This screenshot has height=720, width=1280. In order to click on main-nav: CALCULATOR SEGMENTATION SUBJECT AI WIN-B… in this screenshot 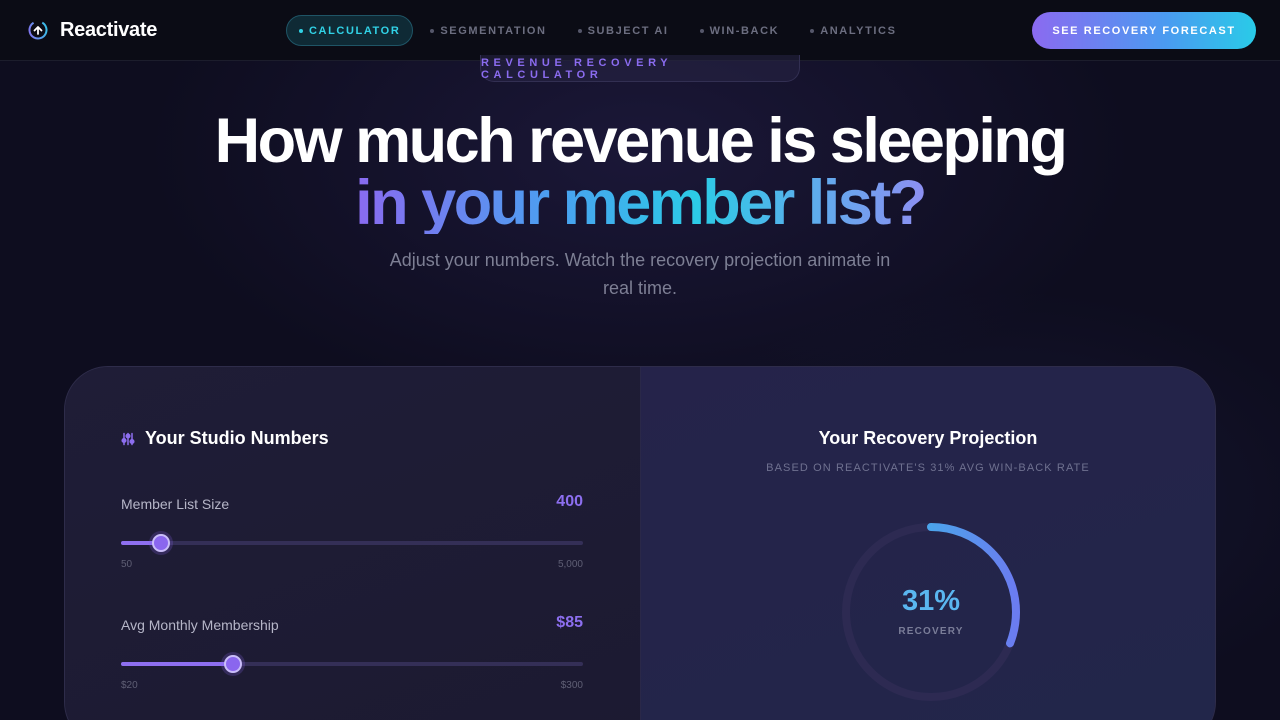, I will do `click(600, 30)`.